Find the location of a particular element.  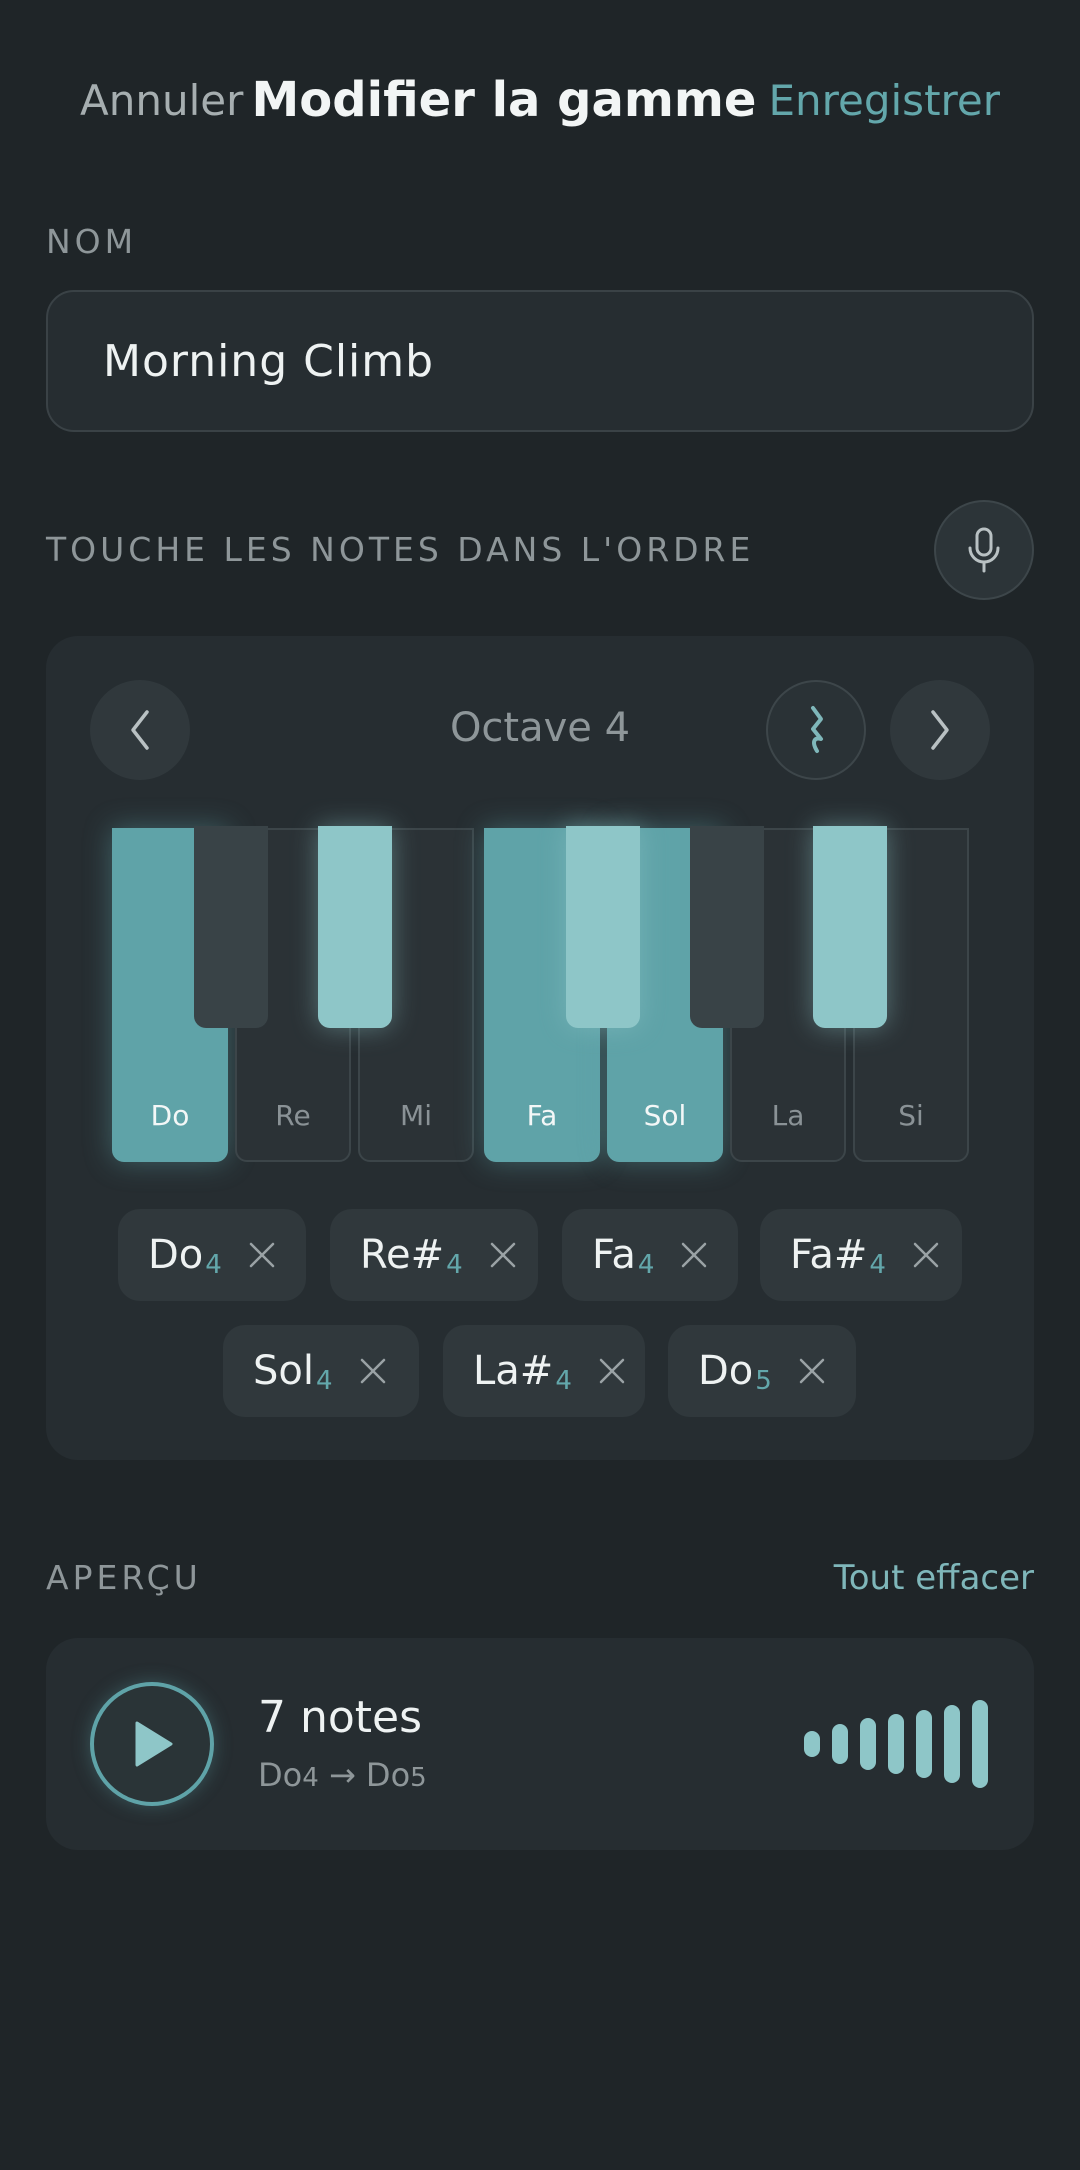

chip-note: Re# is located at coordinates (402, 1255).